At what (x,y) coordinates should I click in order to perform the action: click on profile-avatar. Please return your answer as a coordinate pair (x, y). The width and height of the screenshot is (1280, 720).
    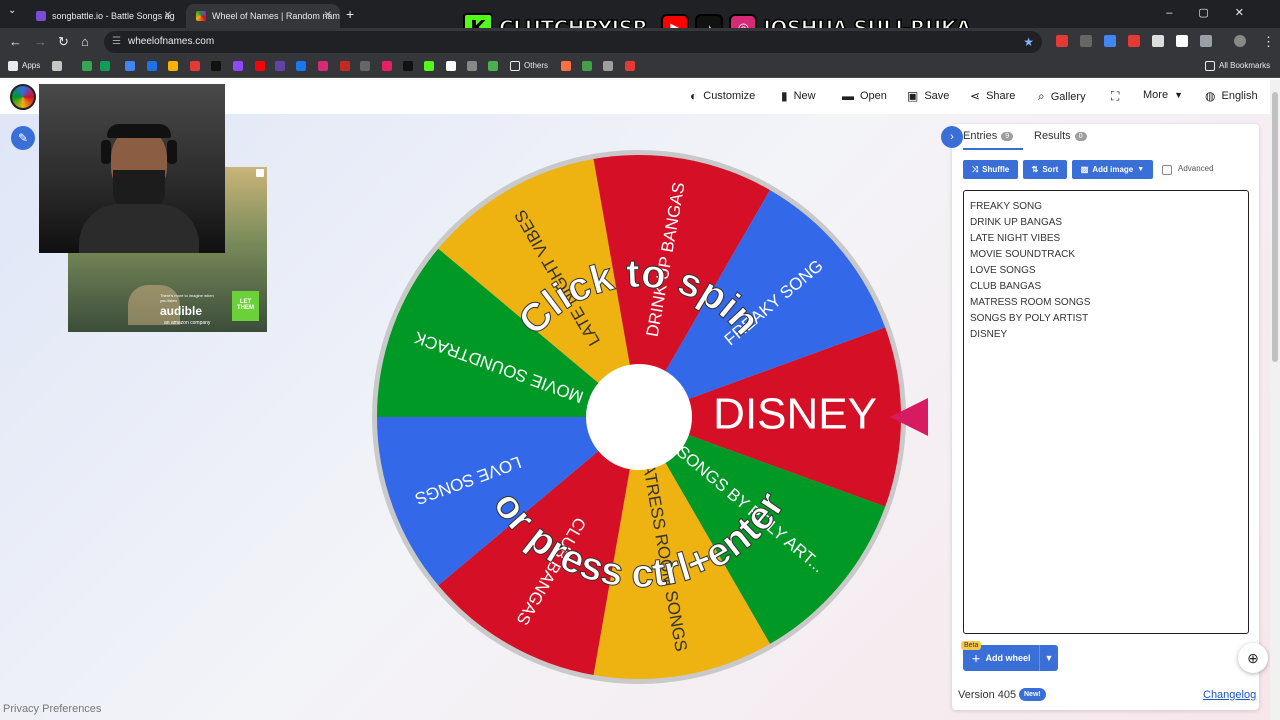
    Looking at the image, I should click on (1240, 41).